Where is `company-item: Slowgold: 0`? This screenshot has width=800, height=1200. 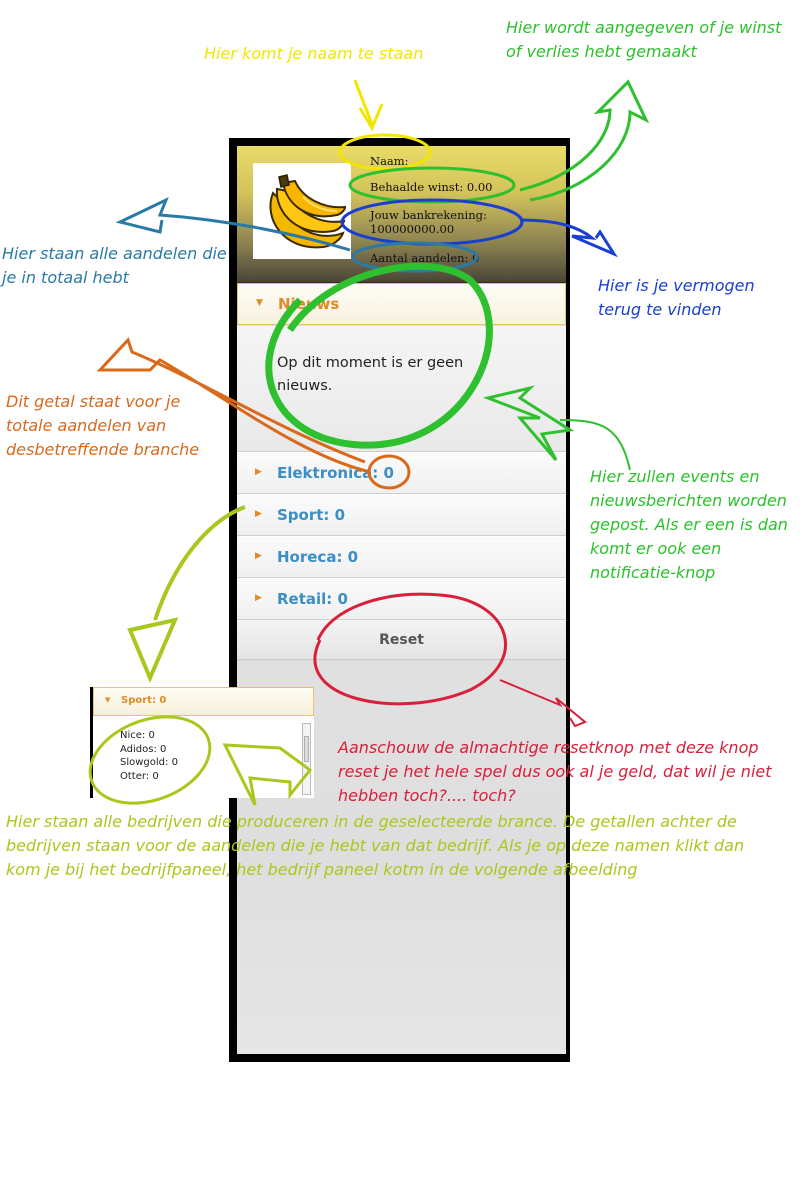 company-item: Slowgold: 0 is located at coordinates (149, 763).